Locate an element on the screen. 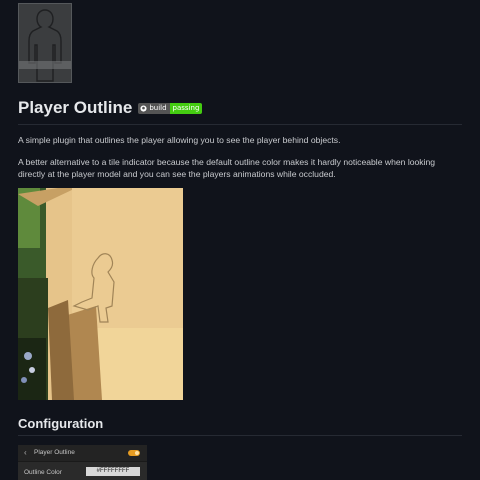 This screenshot has height=480, width=480. build-status-badge: build passing is located at coordinates (170, 108).